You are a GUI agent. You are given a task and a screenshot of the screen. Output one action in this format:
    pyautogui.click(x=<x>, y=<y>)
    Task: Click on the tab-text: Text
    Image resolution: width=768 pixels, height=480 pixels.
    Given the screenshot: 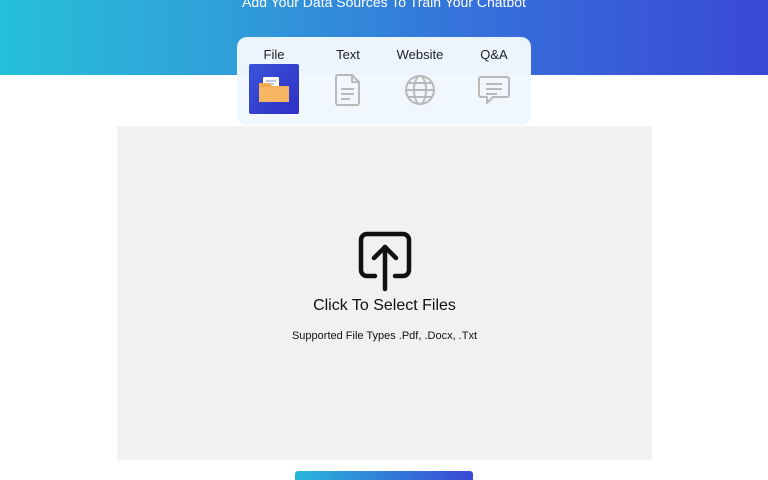 What is the action you would take?
    pyautogui.click(x=348, y=81)
    